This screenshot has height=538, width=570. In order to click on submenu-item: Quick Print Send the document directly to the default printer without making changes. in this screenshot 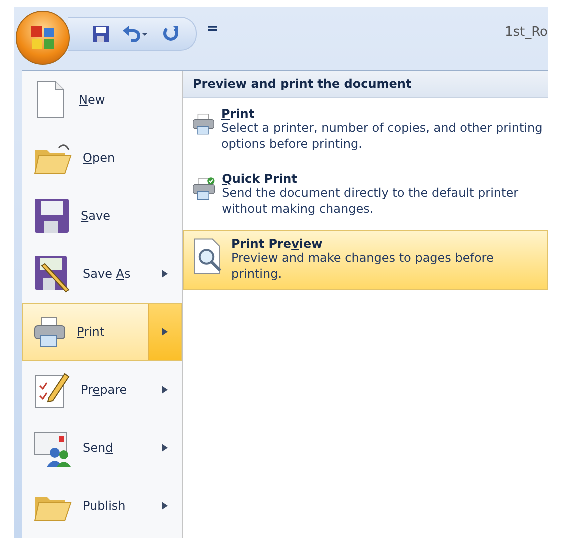, I will do `click(365, 194)`.